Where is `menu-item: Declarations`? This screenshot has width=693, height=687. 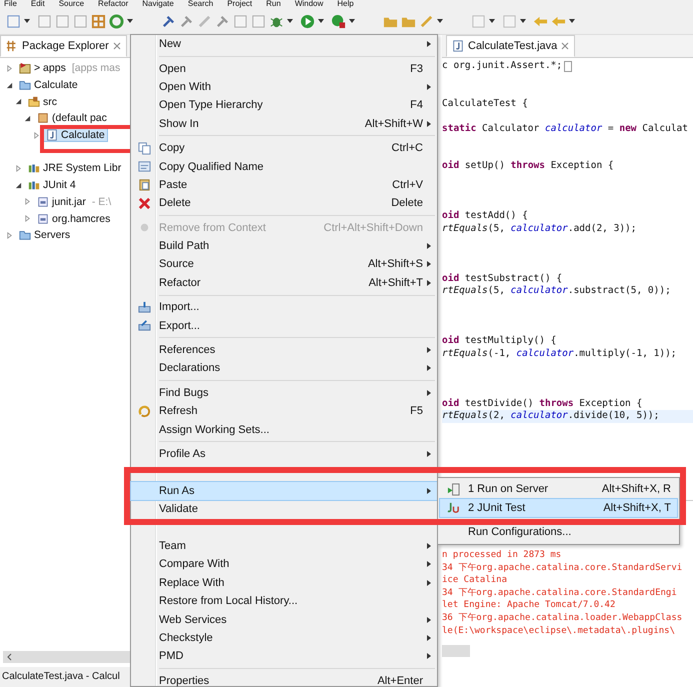 menu-item: Declarations is located at coordinates (284, 368).